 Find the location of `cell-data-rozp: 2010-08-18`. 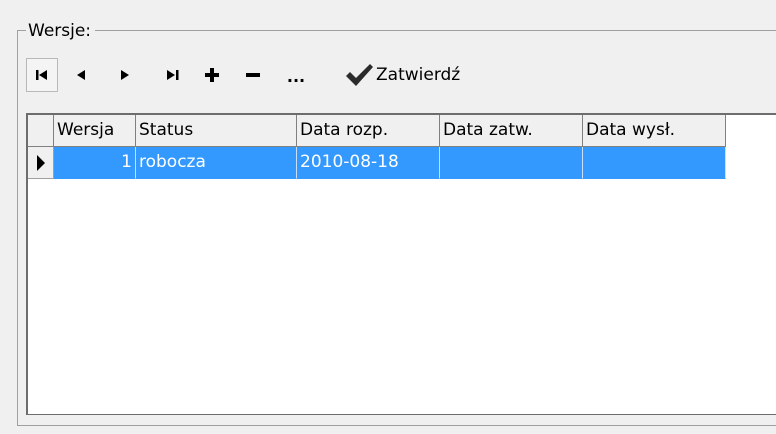

cell-data-rozp: 2010-08-18 is located at coordinates (368, 163).